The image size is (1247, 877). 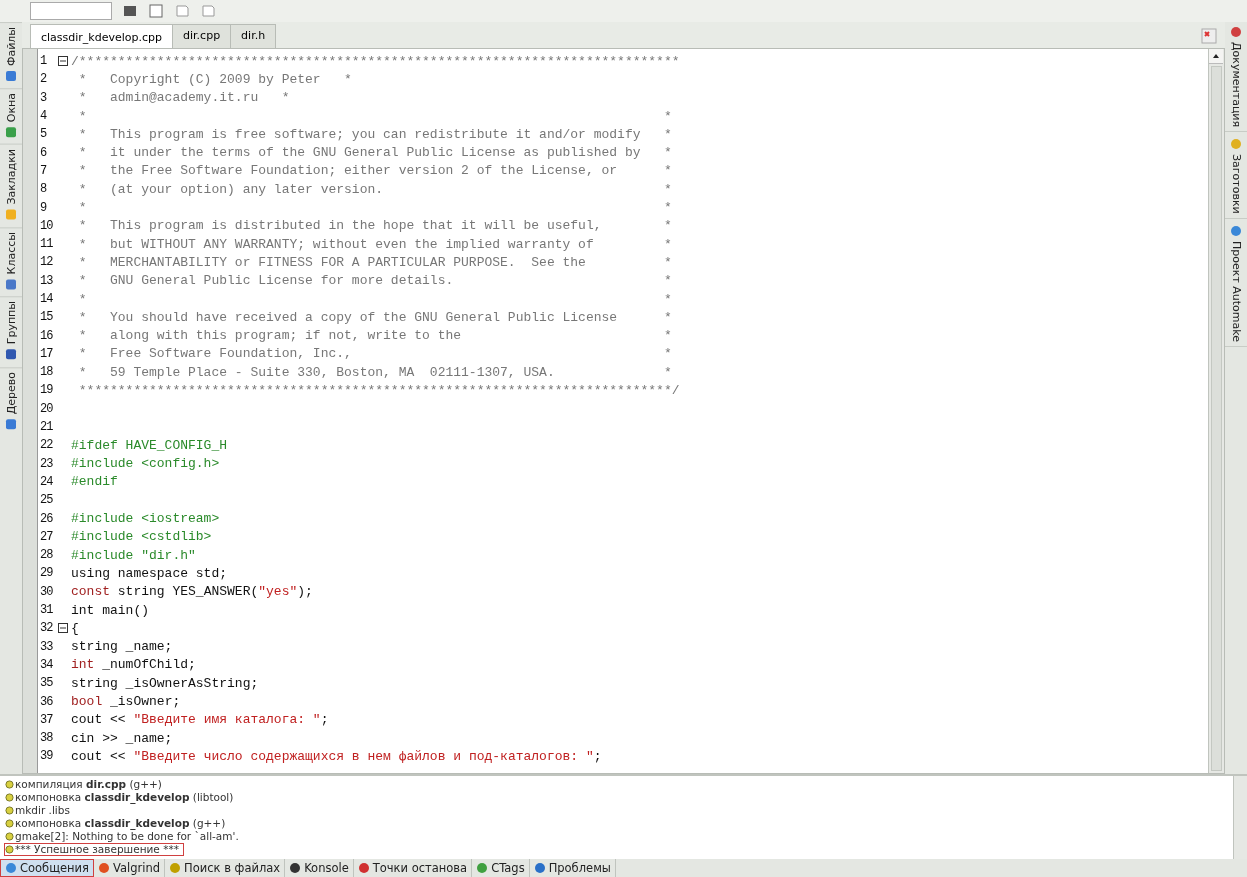 I want to click on line-number: 28, so click(x=46, y=555).